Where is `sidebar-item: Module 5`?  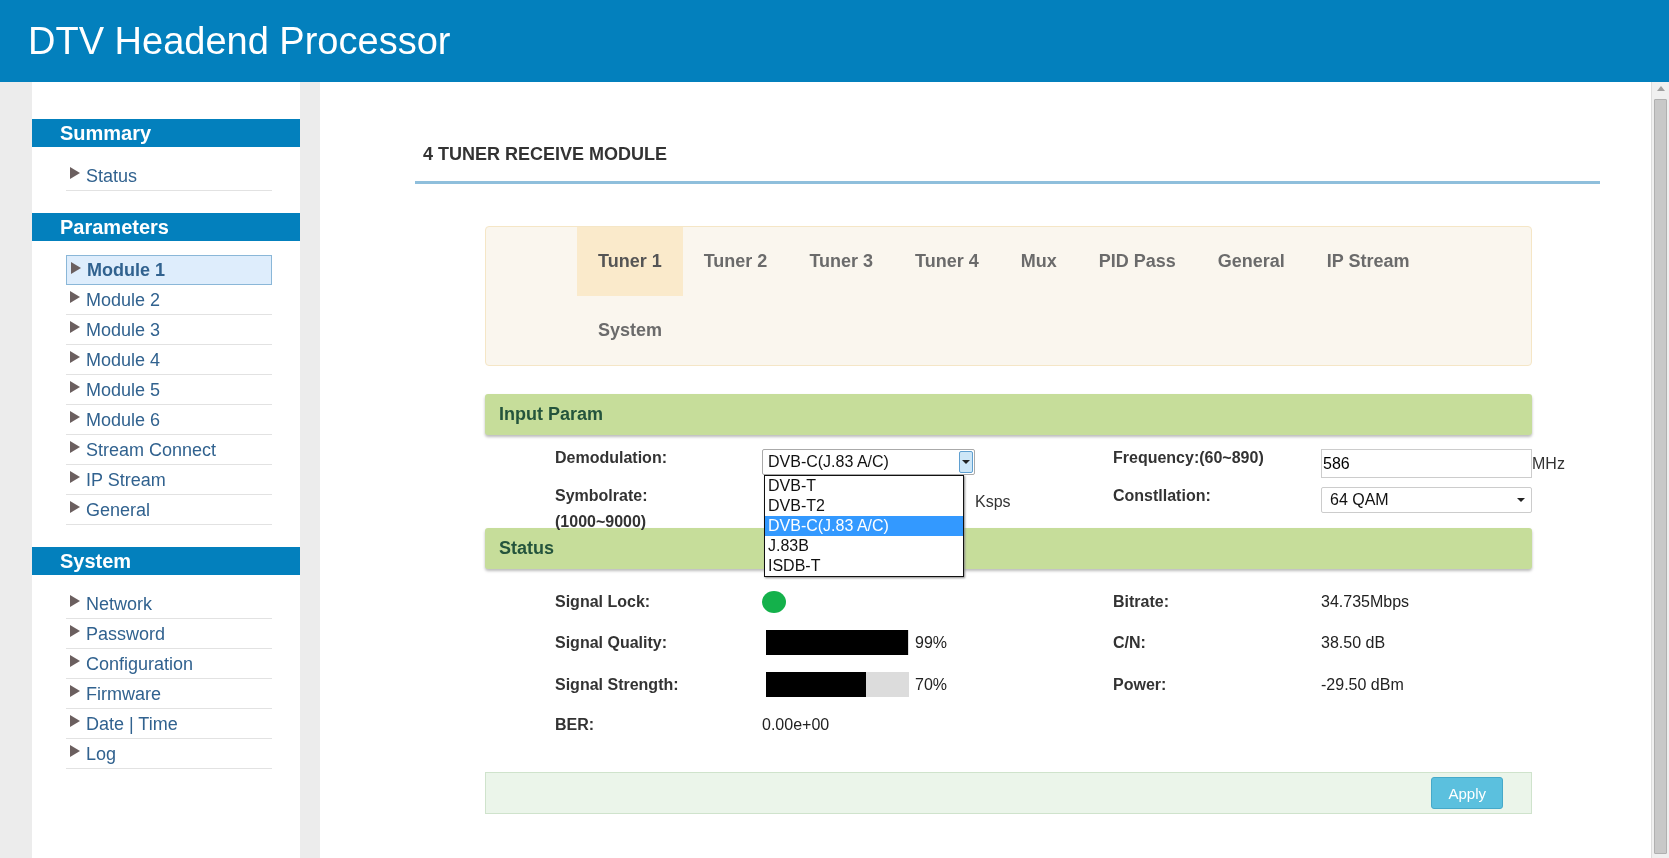 sidebar-item: Module 5 is located at coordinates (169, 390).